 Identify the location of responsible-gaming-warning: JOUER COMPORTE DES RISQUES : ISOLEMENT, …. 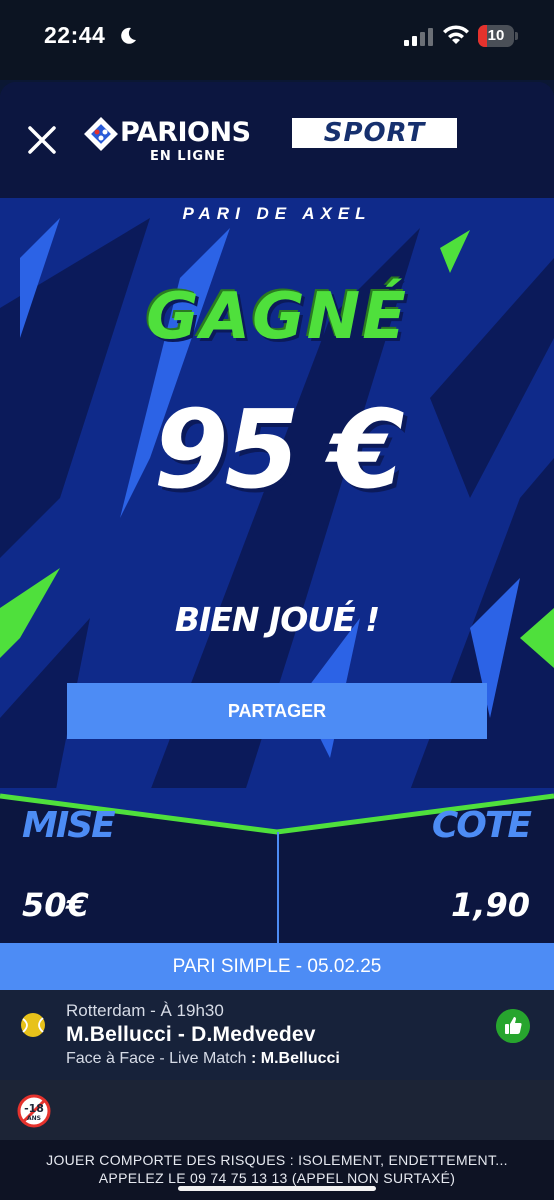
(277, 1170).